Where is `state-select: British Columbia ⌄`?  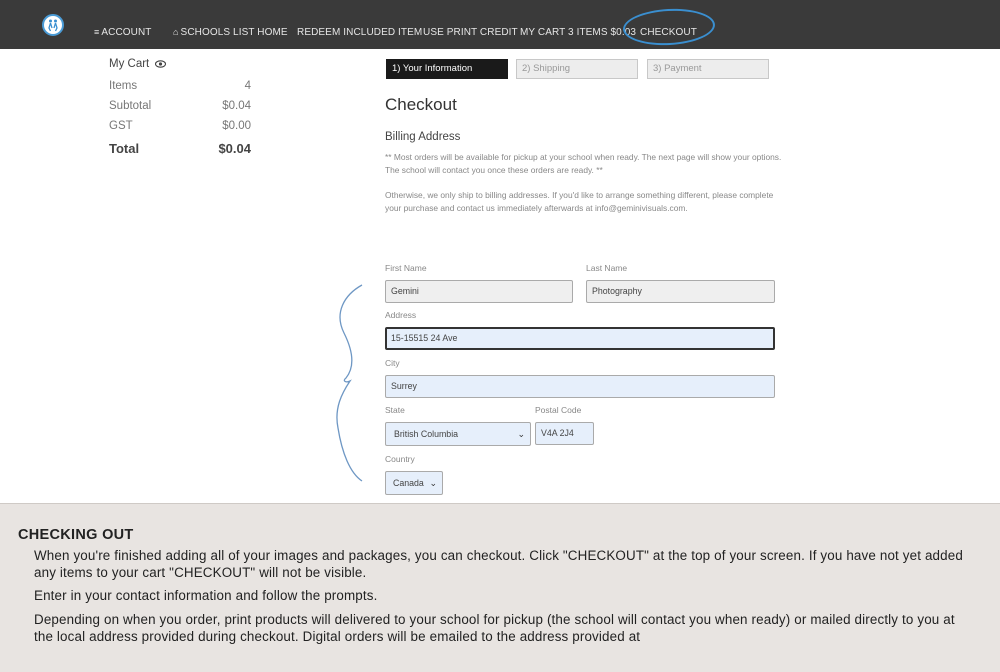
state-select: British Columbia ⌄ is located at coordinates (458, 434).